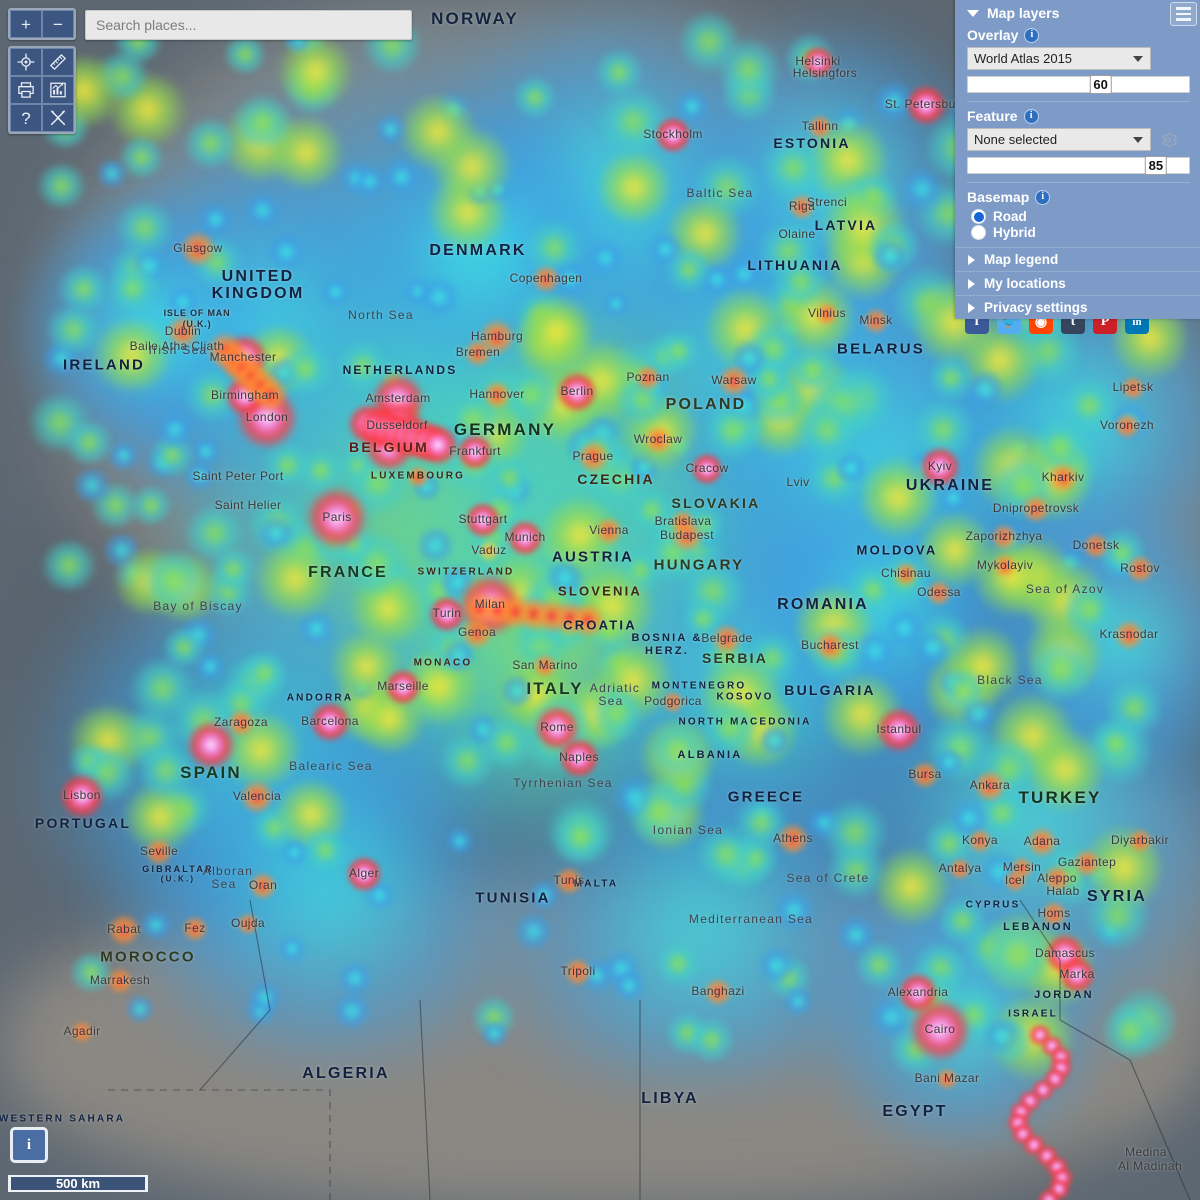 The width and height of the screenshot is (1200, 1200). I want to click on help-button: ?, so click(26, 118).